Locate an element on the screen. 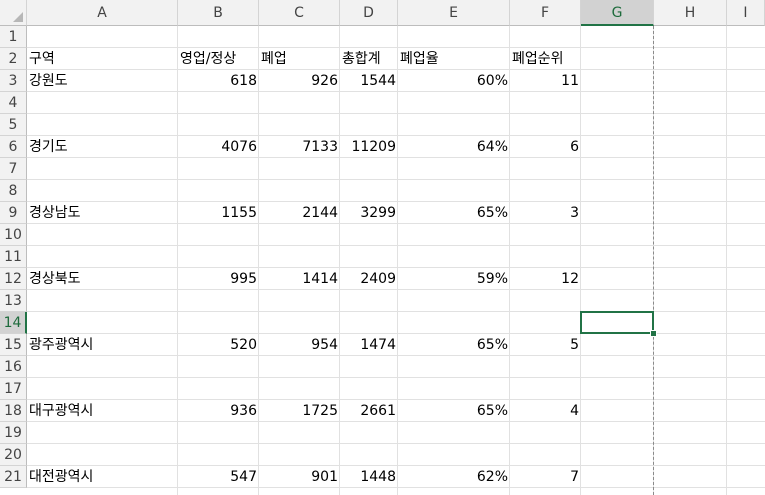 The image size is (765, 495). row-header-19: 19 is located at coordinates (13, 433).